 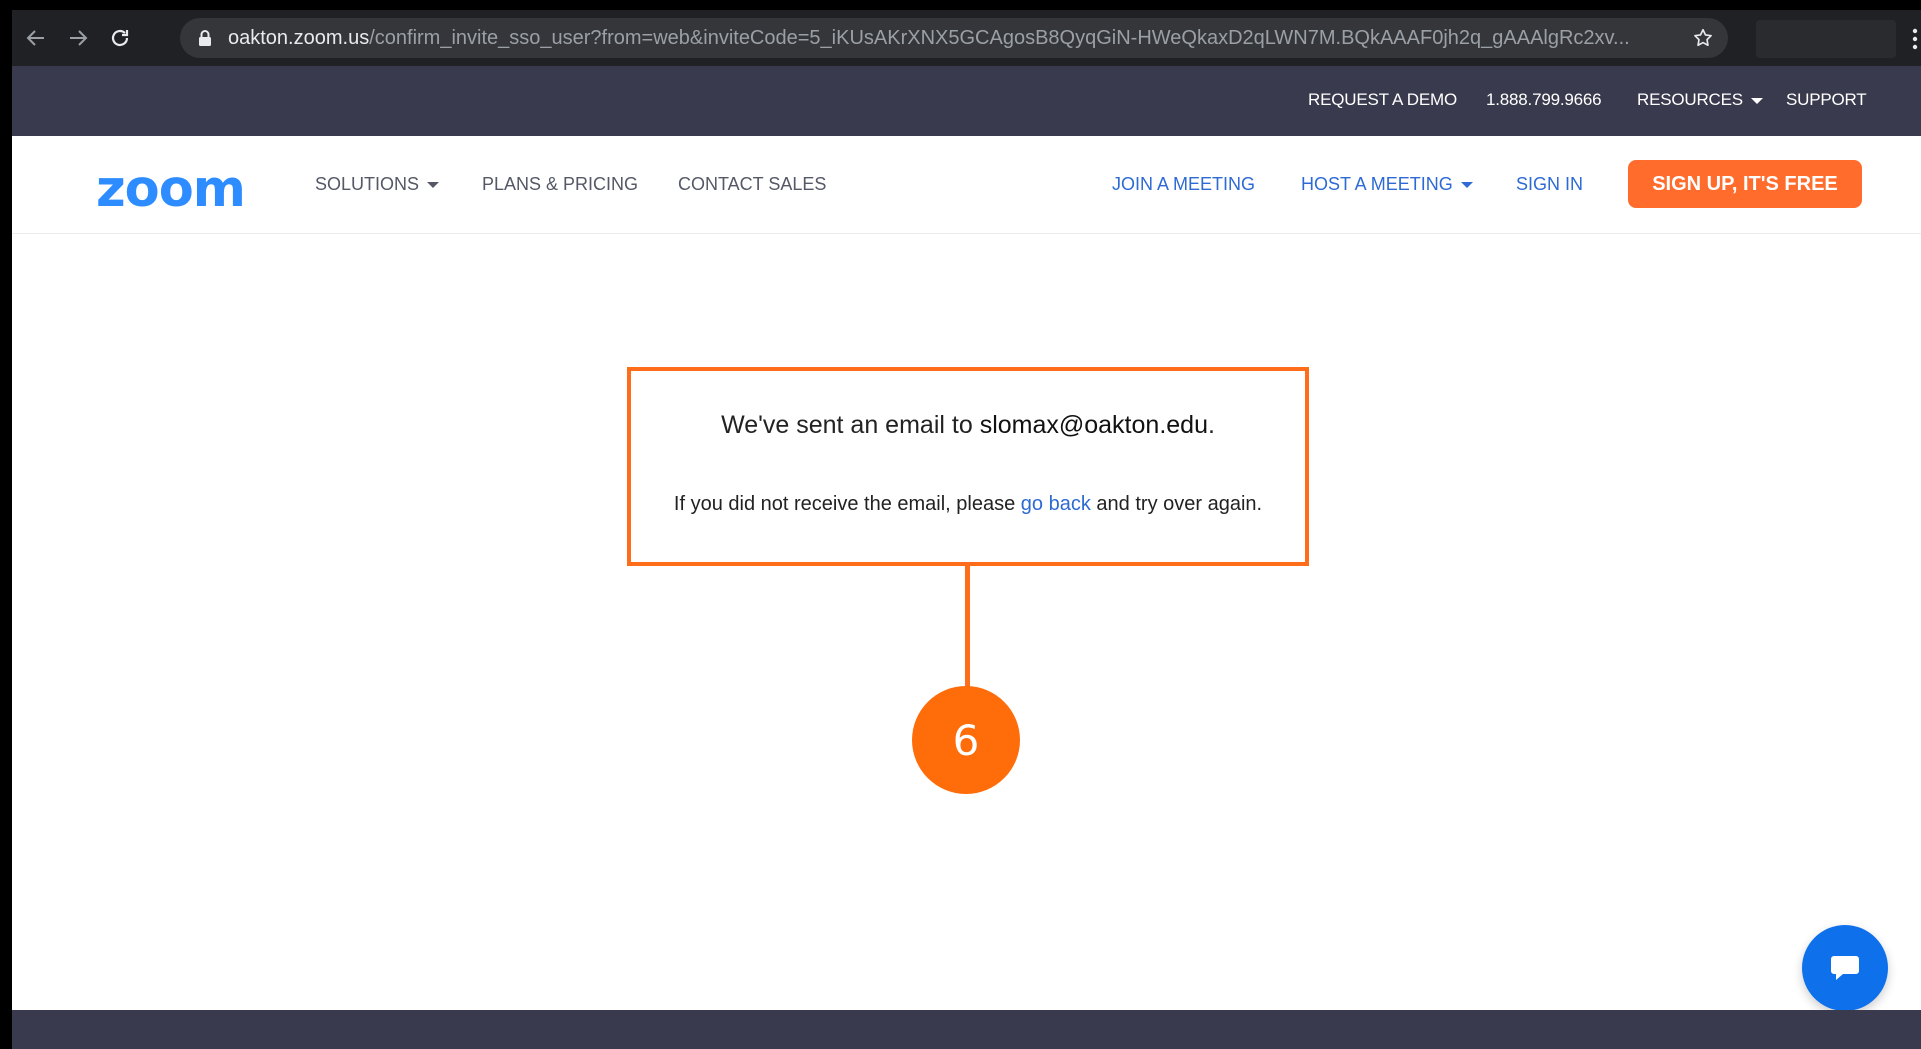 I want to click on chat-button, so click(x=1845, y=968).